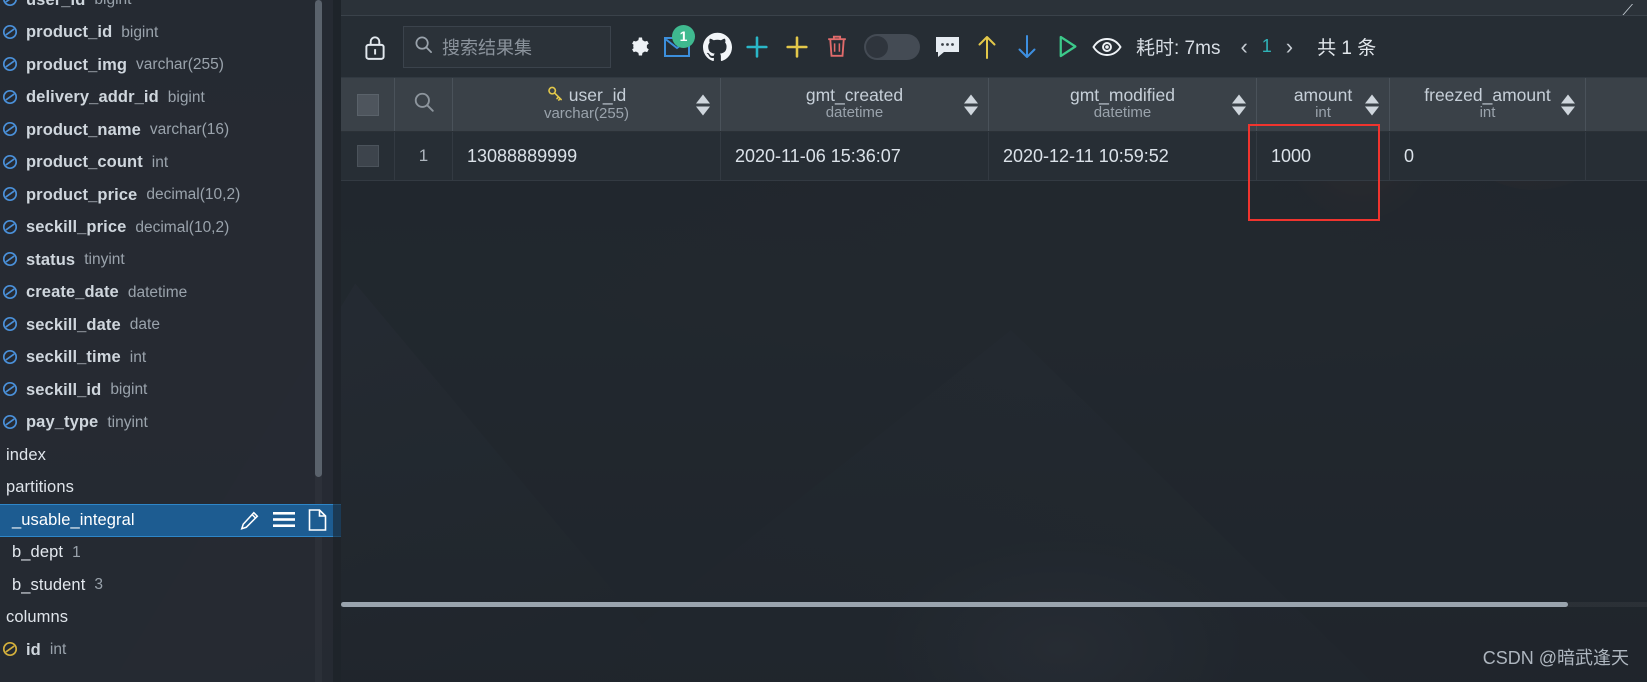 The height and width of the screenshot is (682, 1647). What do you see at coordinates (170, 228) in the screenshot?
I see `tree-item-seckill-price: seckill_price decimal(10,2)` at bounding box center [170, 228].